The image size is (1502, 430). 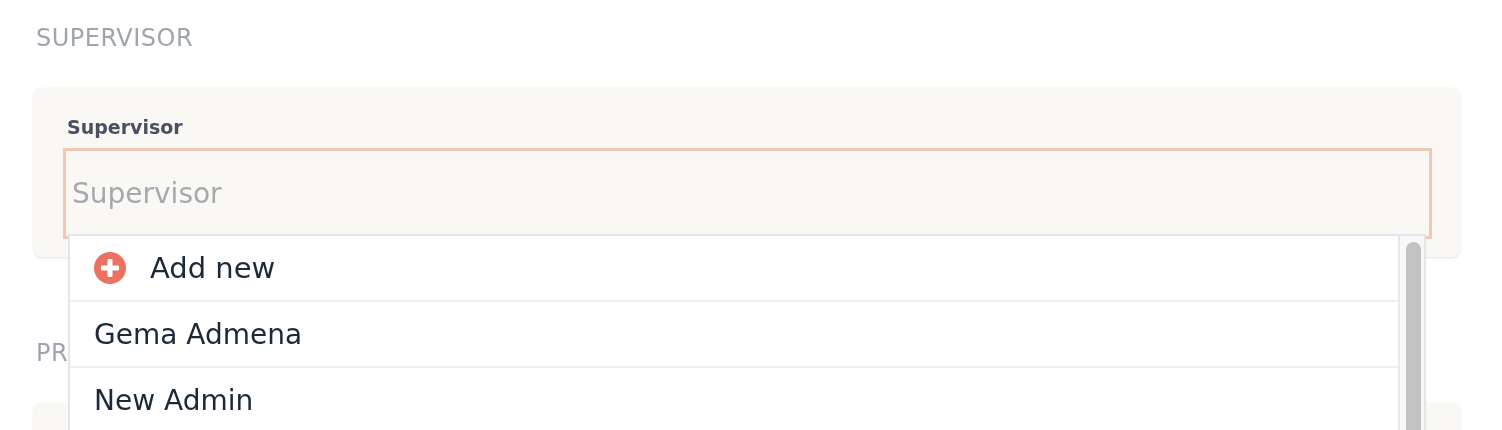 I want to click on section-title: PR, so click(x=53, y=353).